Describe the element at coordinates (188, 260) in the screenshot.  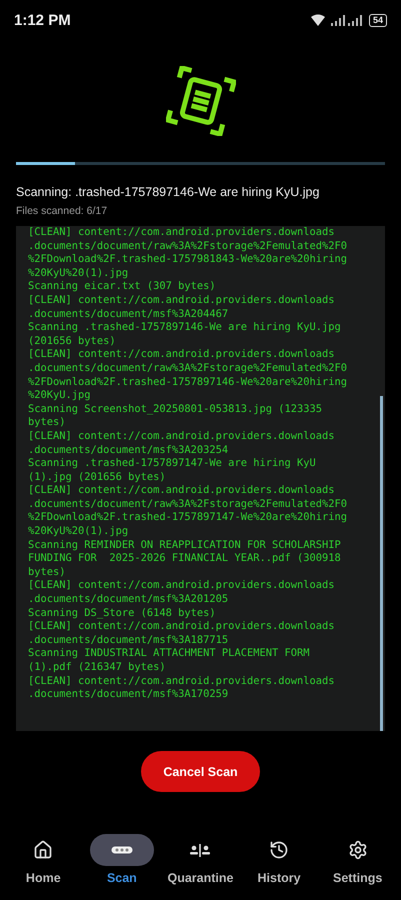
I see `log-line: %2FDownload%2F.trashed-1757981843-We%20are%20hiring` at that location.